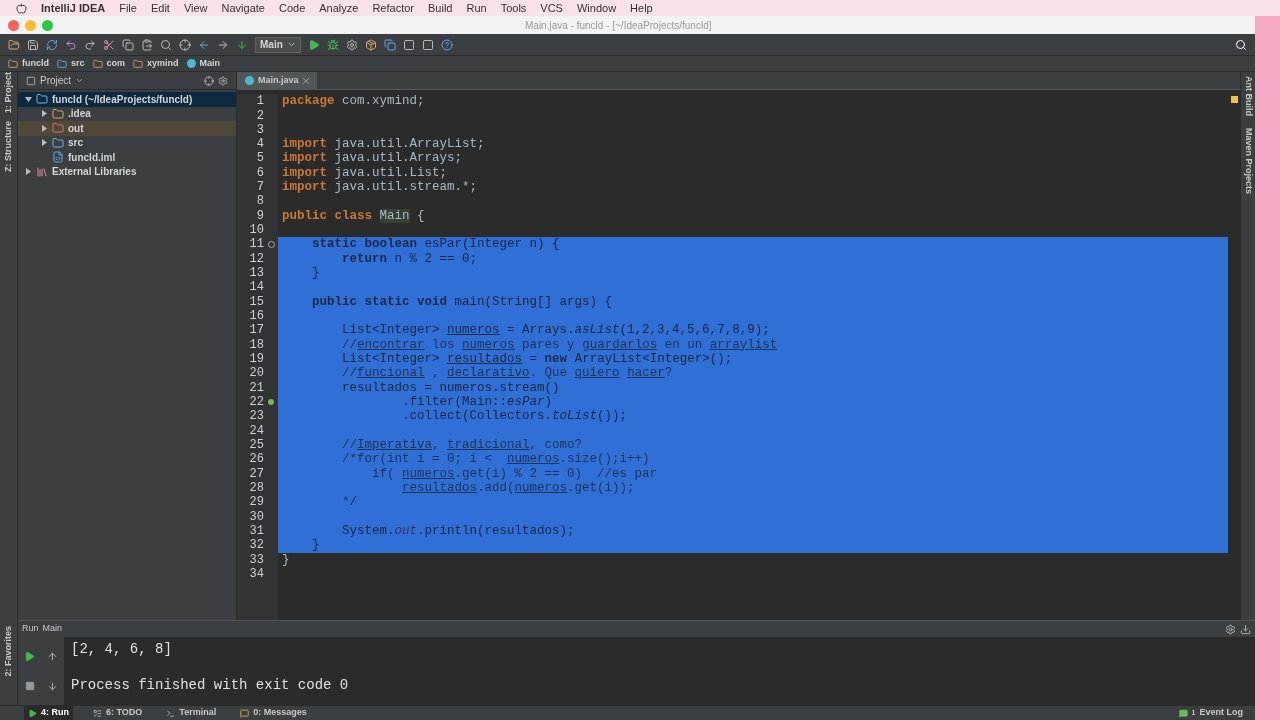 The width and height of the screenshot is (1280, 720). I want to click on balloon-icon, so click(1183, 713).